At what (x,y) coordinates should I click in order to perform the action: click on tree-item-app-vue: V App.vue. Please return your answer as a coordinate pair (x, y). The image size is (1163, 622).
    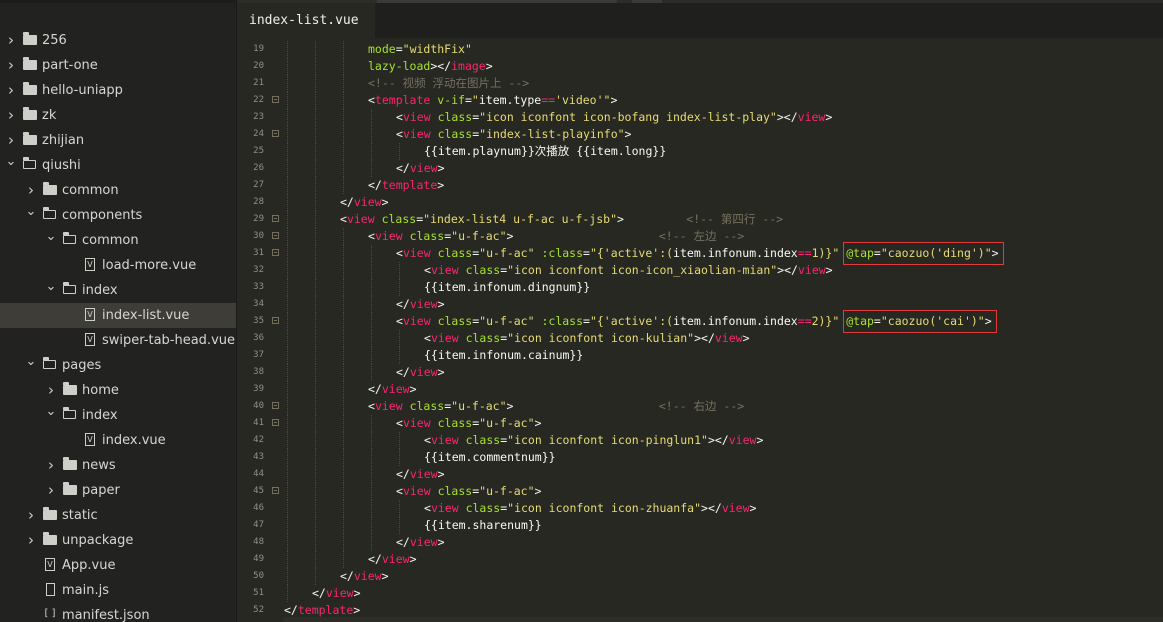
    Looking at the image, I should click on (118, 565).